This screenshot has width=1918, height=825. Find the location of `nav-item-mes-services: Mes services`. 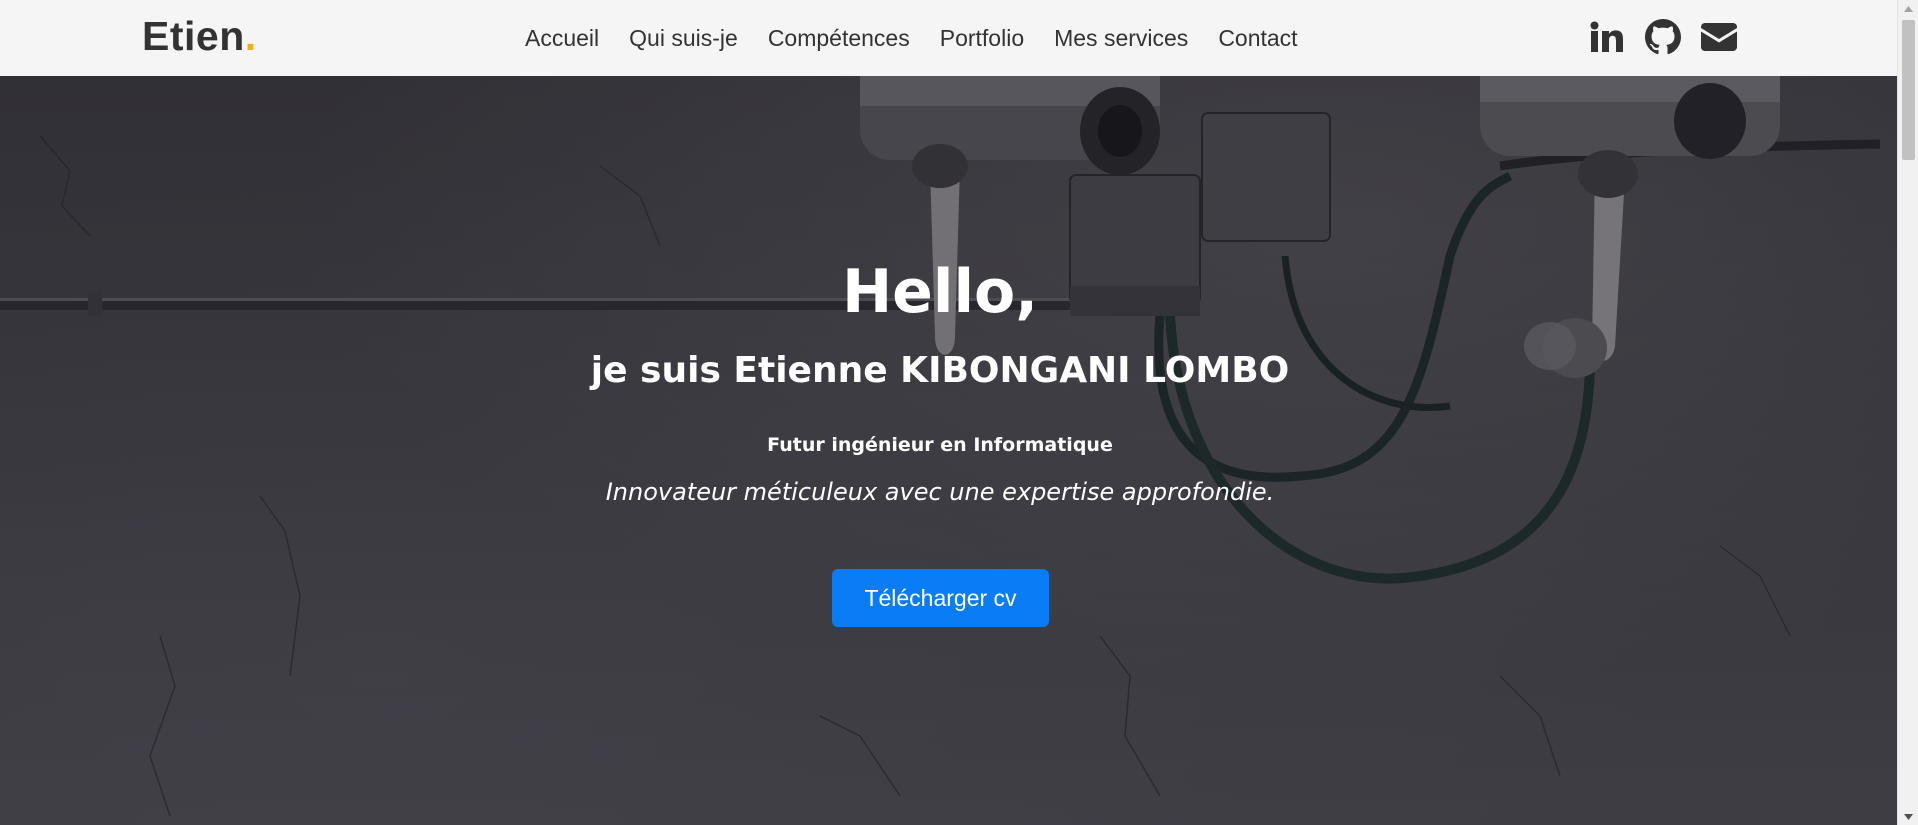

nav-item-mes-services: Mes services is located at coordinates (1121, 38).